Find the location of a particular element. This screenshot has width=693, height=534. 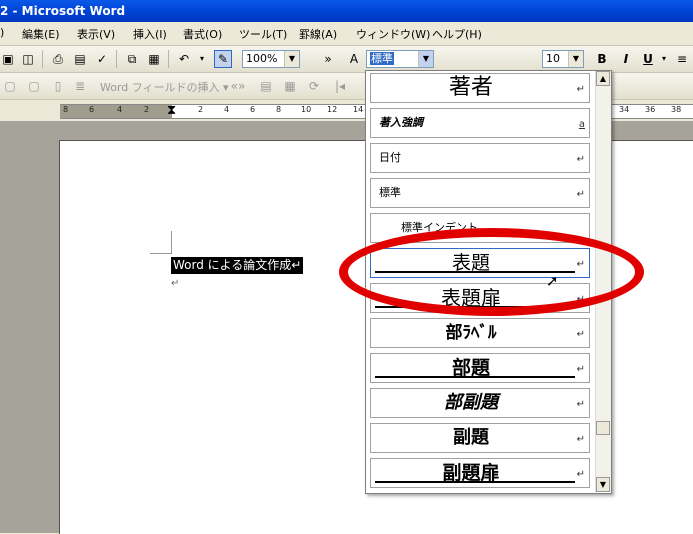

style-item-label: 標準 is located at coordinates (390, 192).